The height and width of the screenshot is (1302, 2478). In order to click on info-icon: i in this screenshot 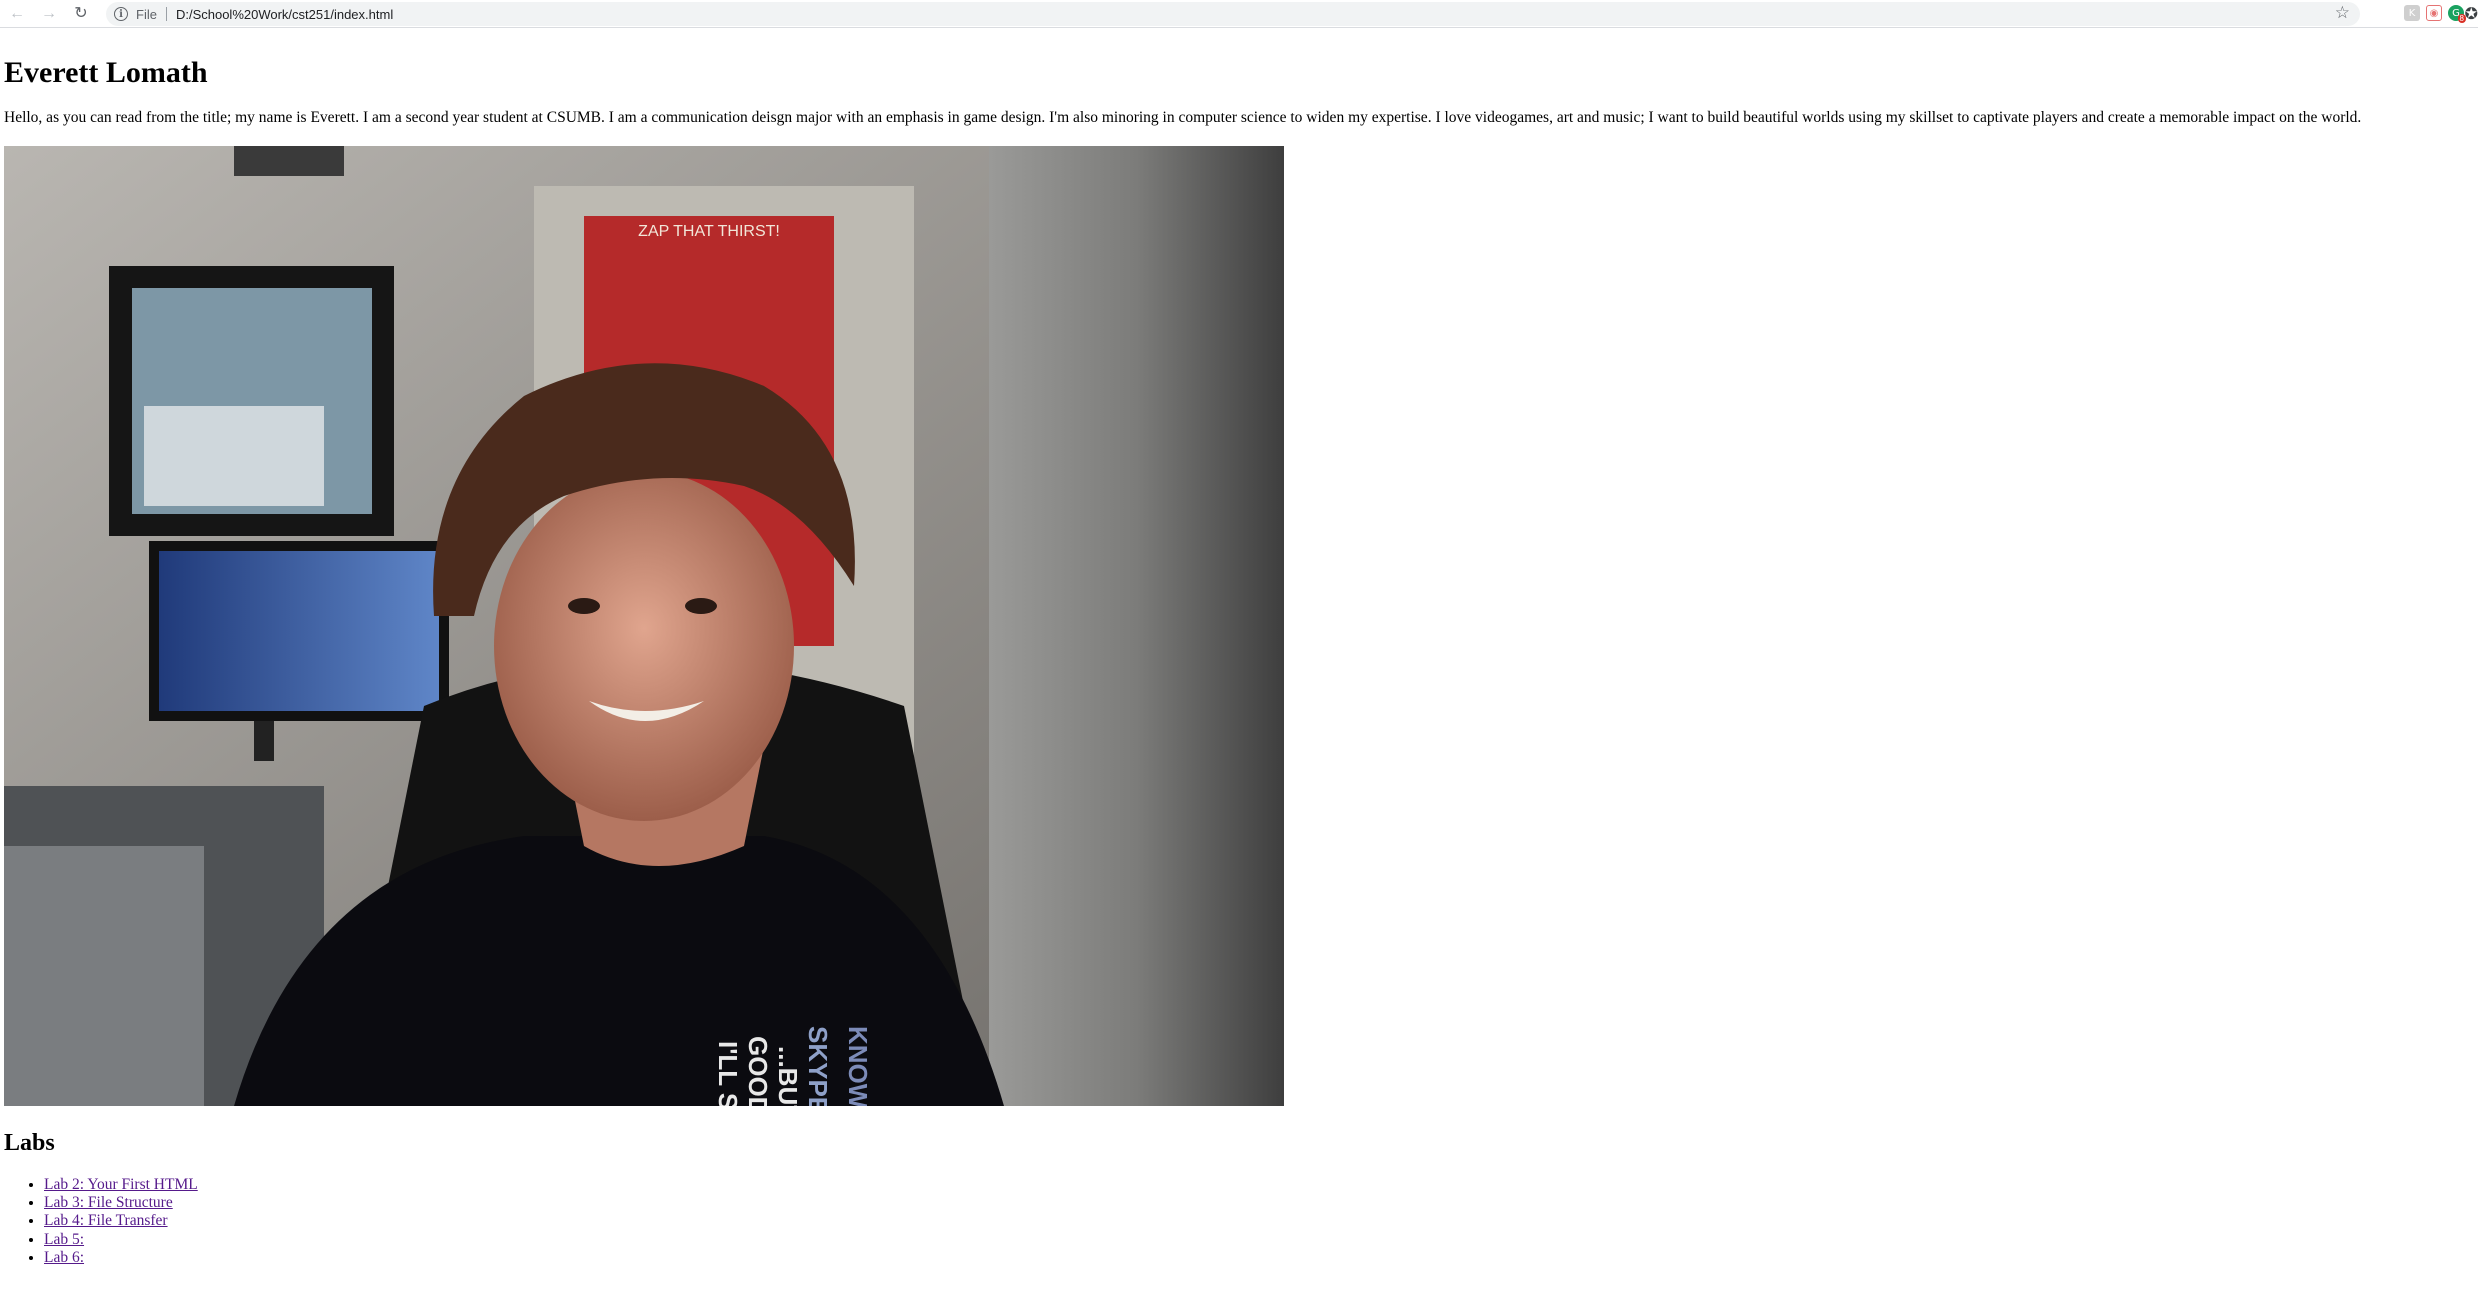, I will do `click(121, 14)`.